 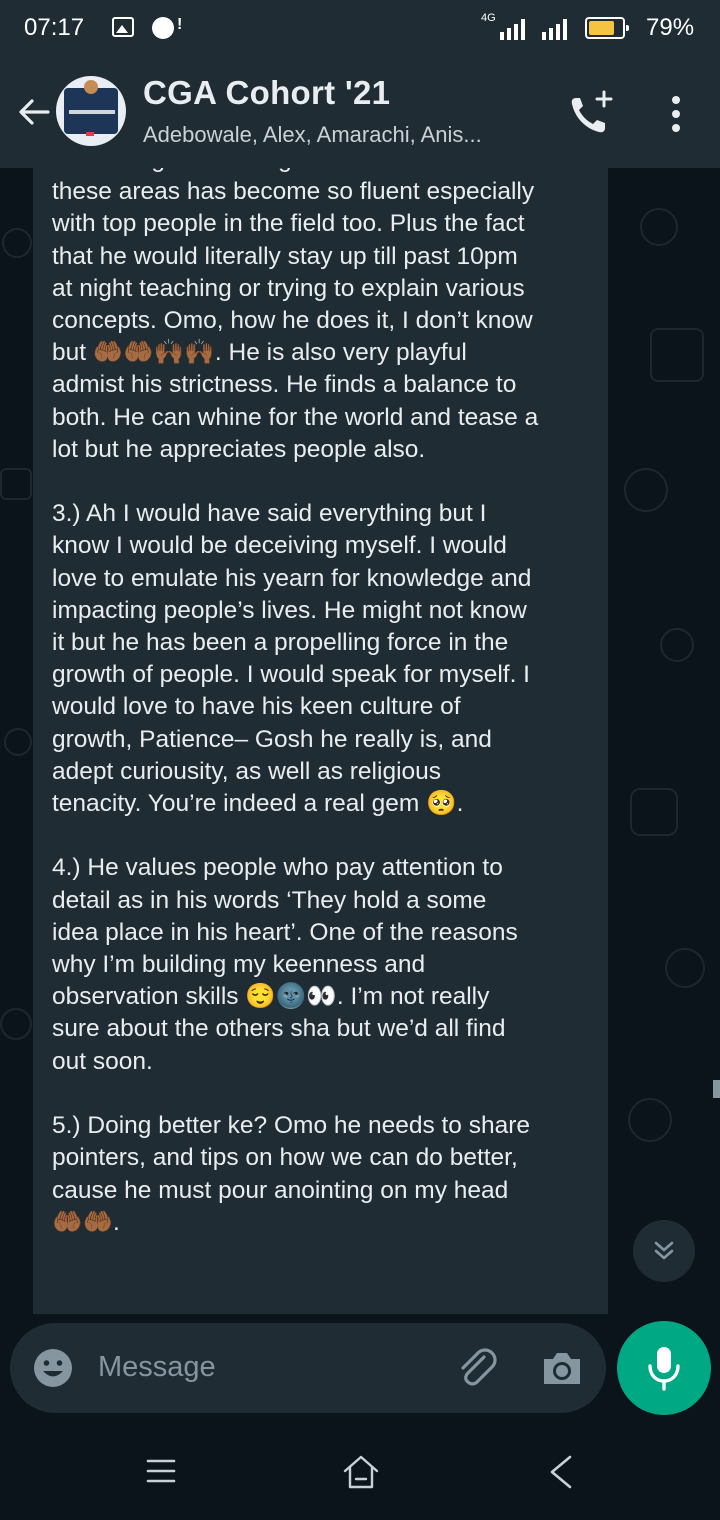 What do you see at coordinates (54, 27) in the screenshot?
I see `status-time: 07:17` at bounding box center [54, 27].